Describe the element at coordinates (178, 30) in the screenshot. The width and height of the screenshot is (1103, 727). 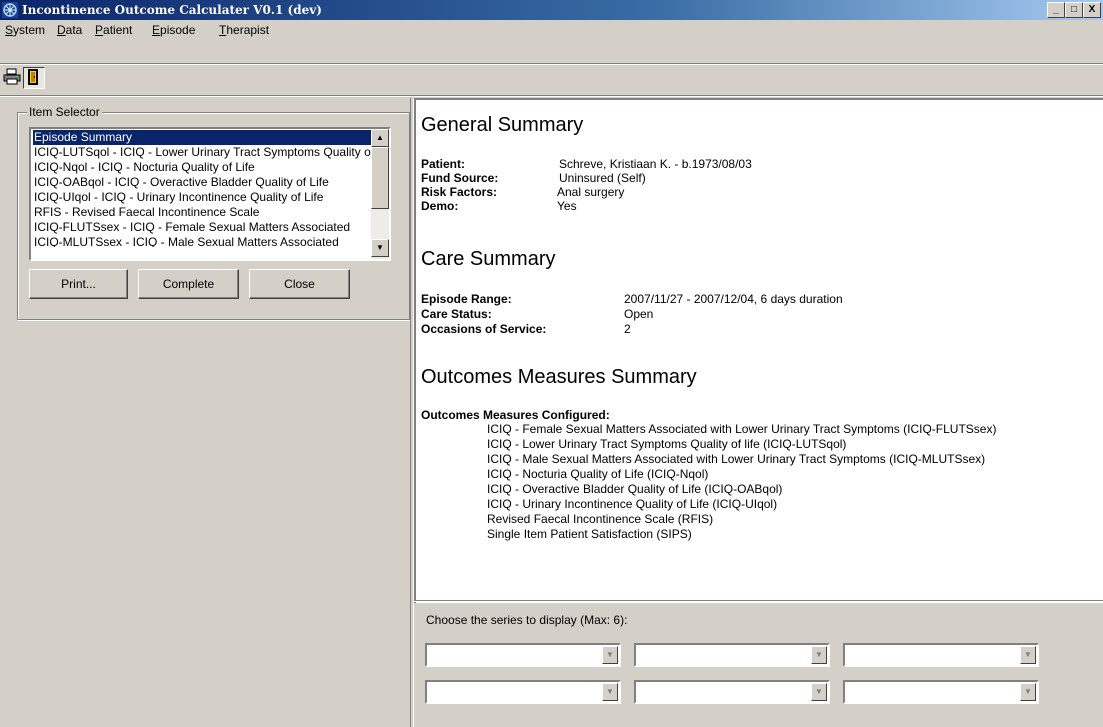
I see `menu-episode-label: pisode` at that location.